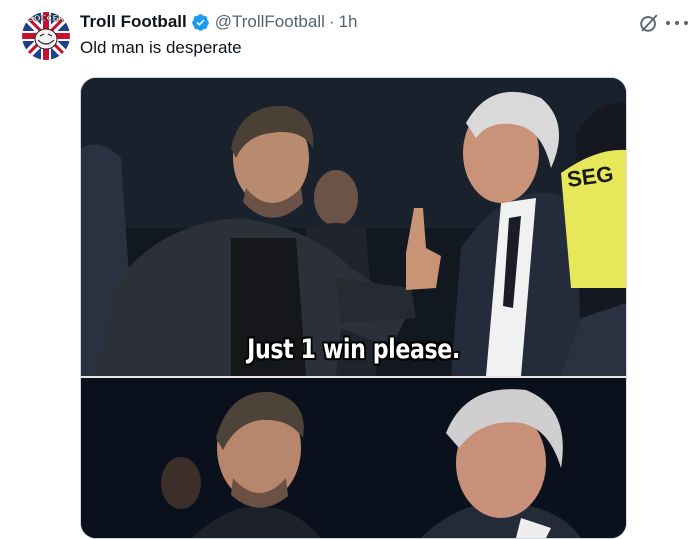  I want to click on timestamp: 1h, so click(348, 22).